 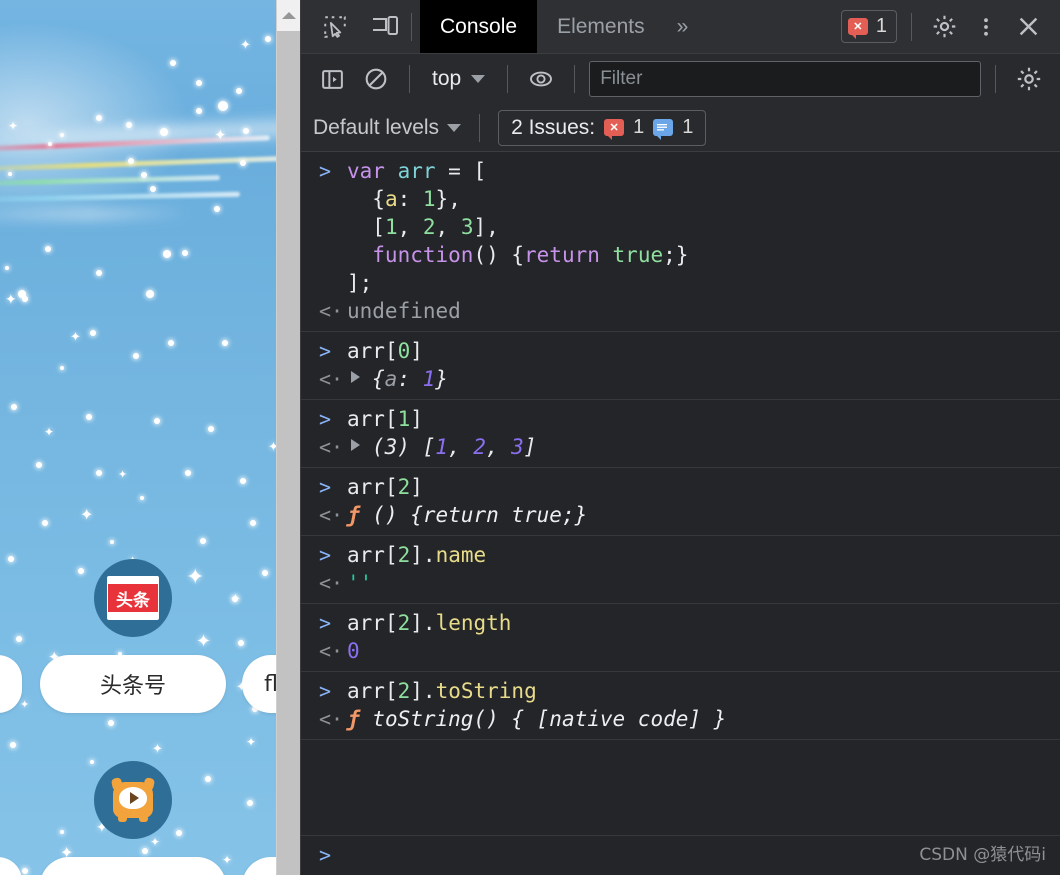 I want to click on app-label-partial-right: fl, so click(x=259, y=684).